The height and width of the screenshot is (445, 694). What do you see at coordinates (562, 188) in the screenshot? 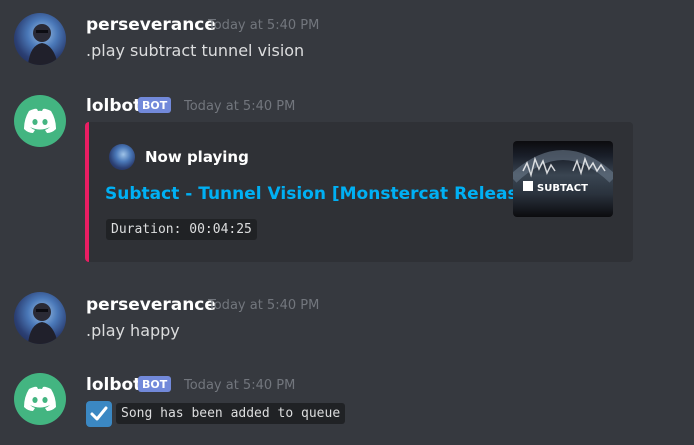
I see `thumbnail-text: SUBTACT` at bounding box center [562, 188].